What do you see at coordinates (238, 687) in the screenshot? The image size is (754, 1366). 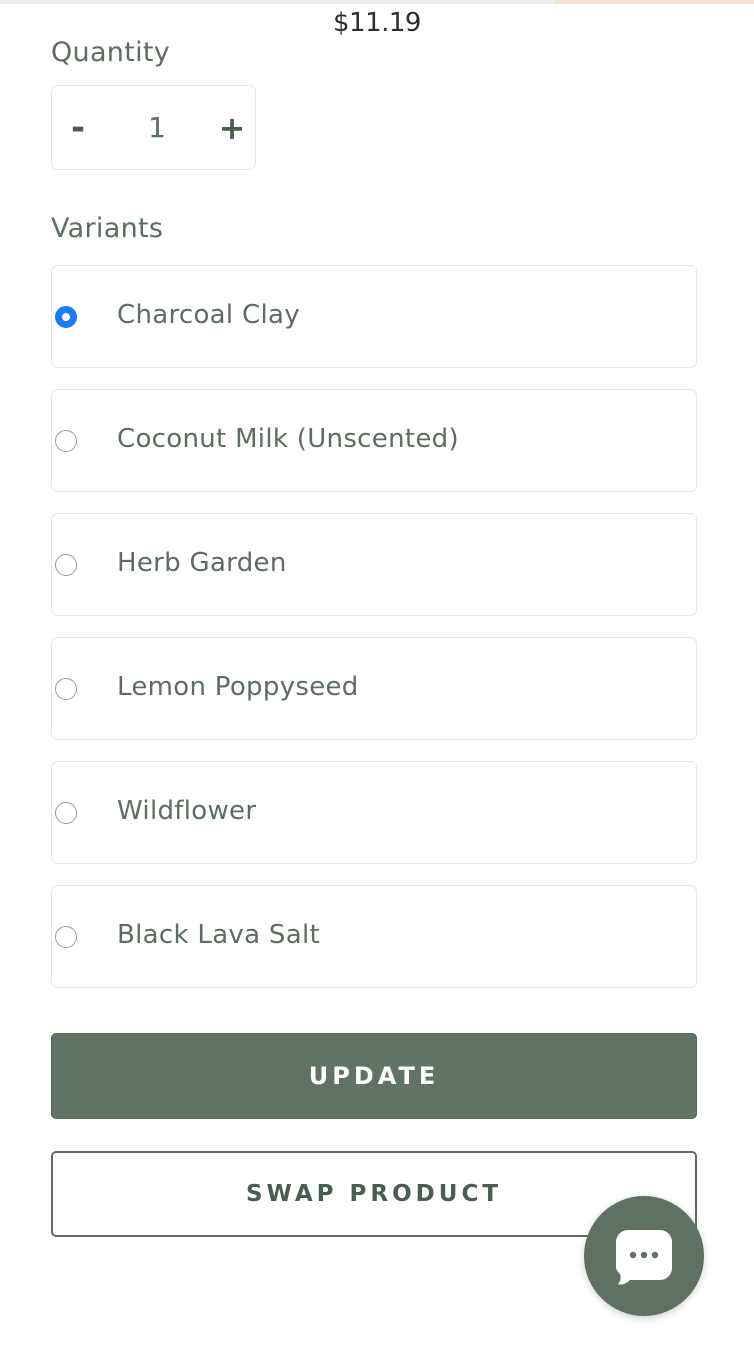 I see `variant-label: Lemon Poppyseed` at bounding box center [238, 687].